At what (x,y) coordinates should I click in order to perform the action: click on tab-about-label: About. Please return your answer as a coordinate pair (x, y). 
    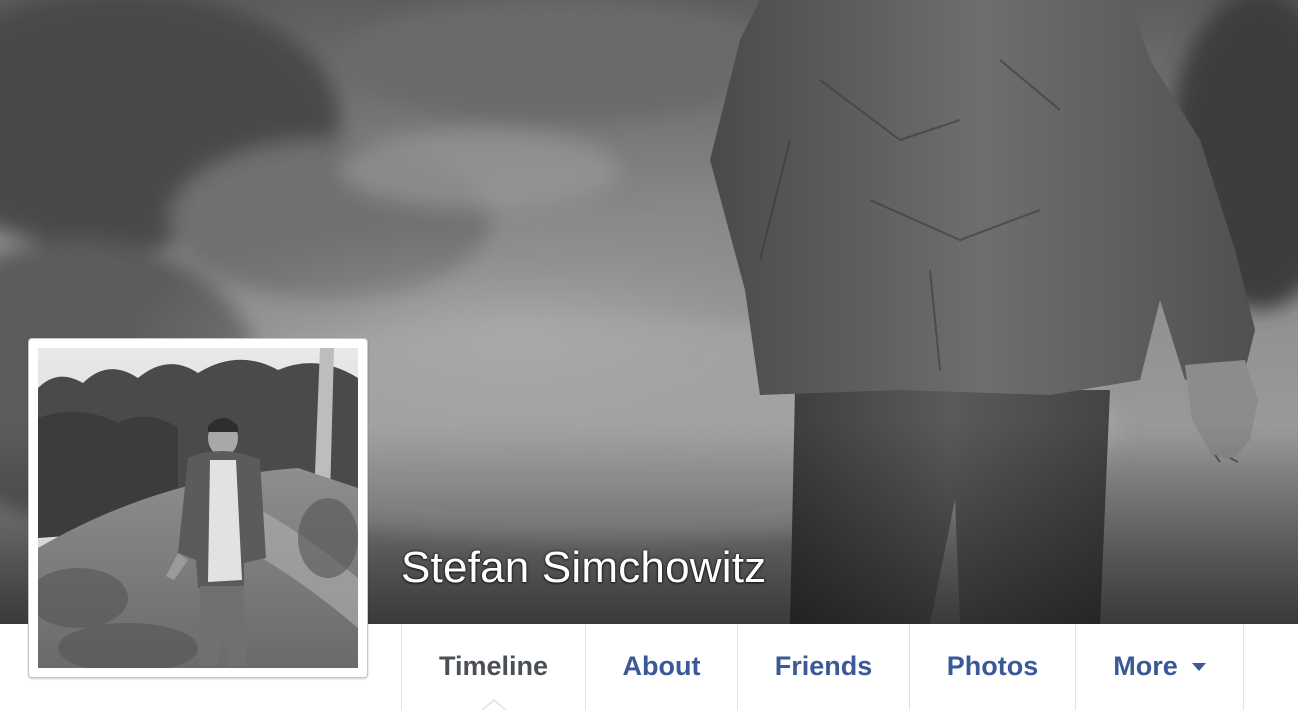
    Looking at the image, I should click on (661, 666).